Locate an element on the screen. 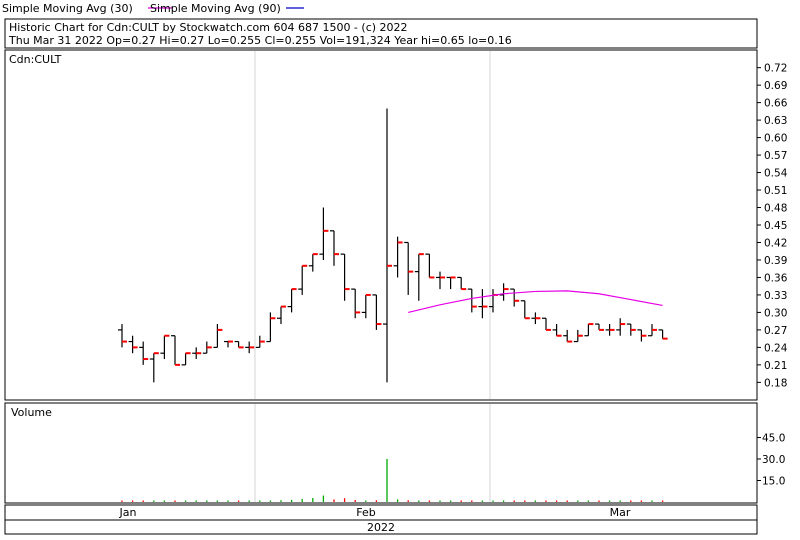 The height and width of the screenshot is (540, 800). price-tick-label: 0.48 is located at coordinates (775, 209).